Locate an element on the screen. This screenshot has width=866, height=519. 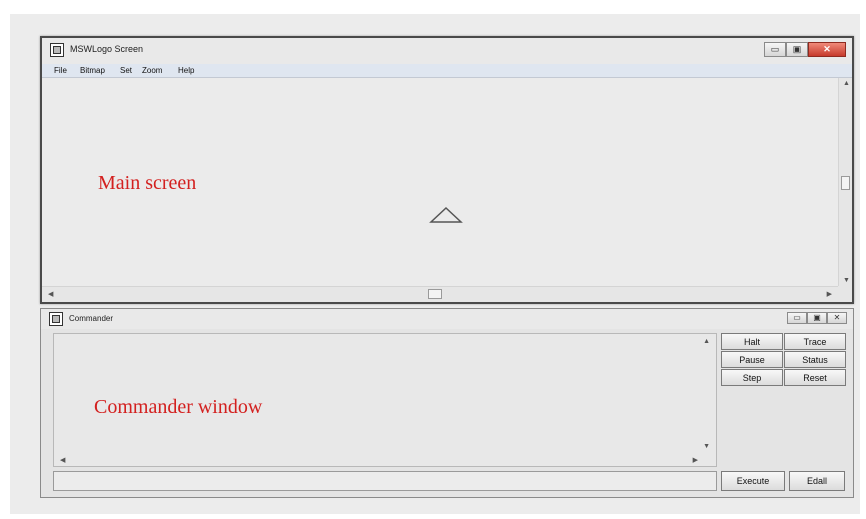
window-controls: ▭ ▣ ✕ is located at coordinates (805, 49).